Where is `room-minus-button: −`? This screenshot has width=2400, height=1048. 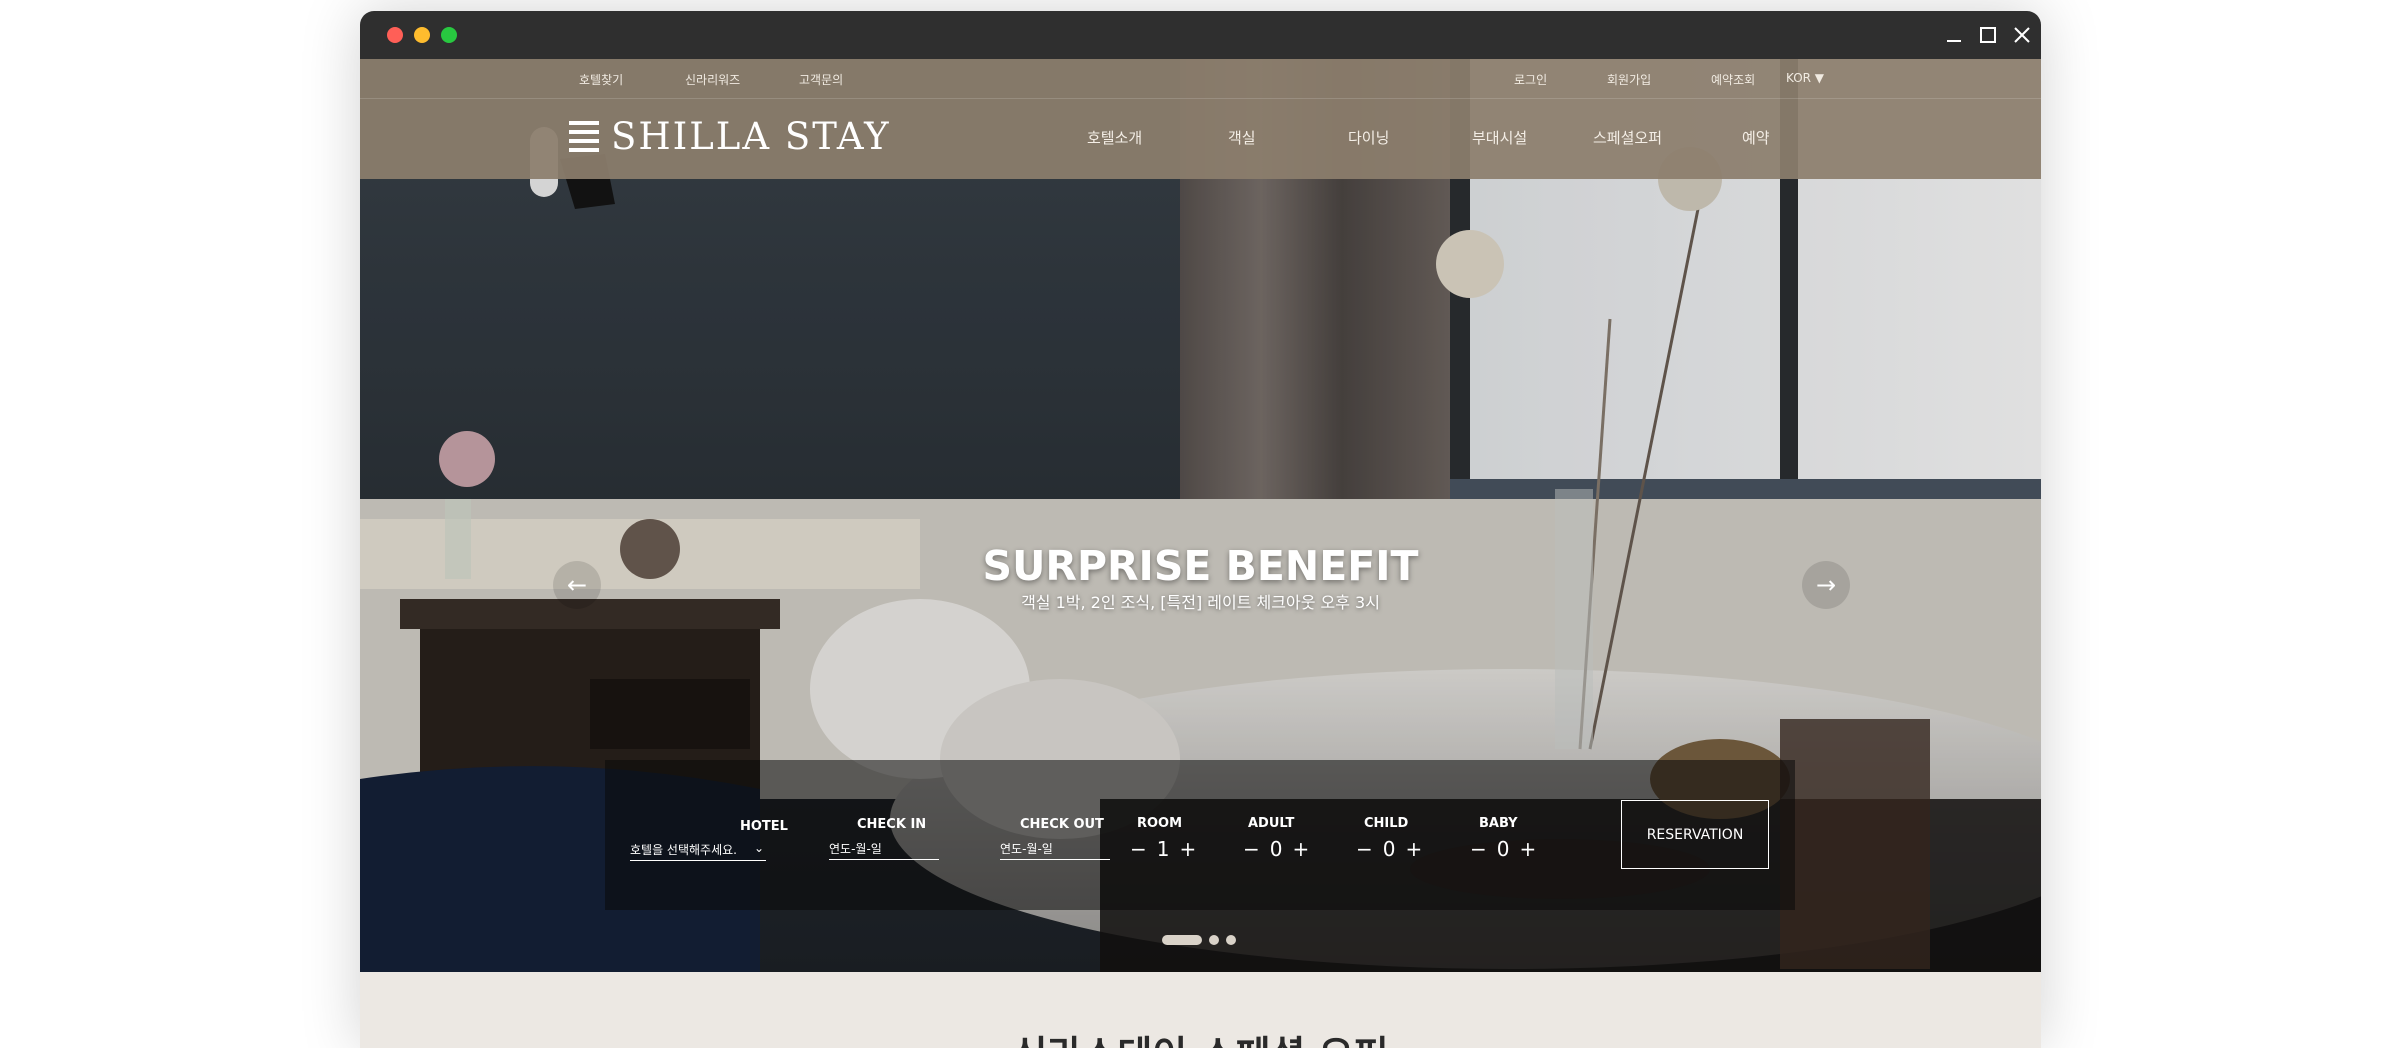 room-minus-button: − is located at coordinates (1138, 849).